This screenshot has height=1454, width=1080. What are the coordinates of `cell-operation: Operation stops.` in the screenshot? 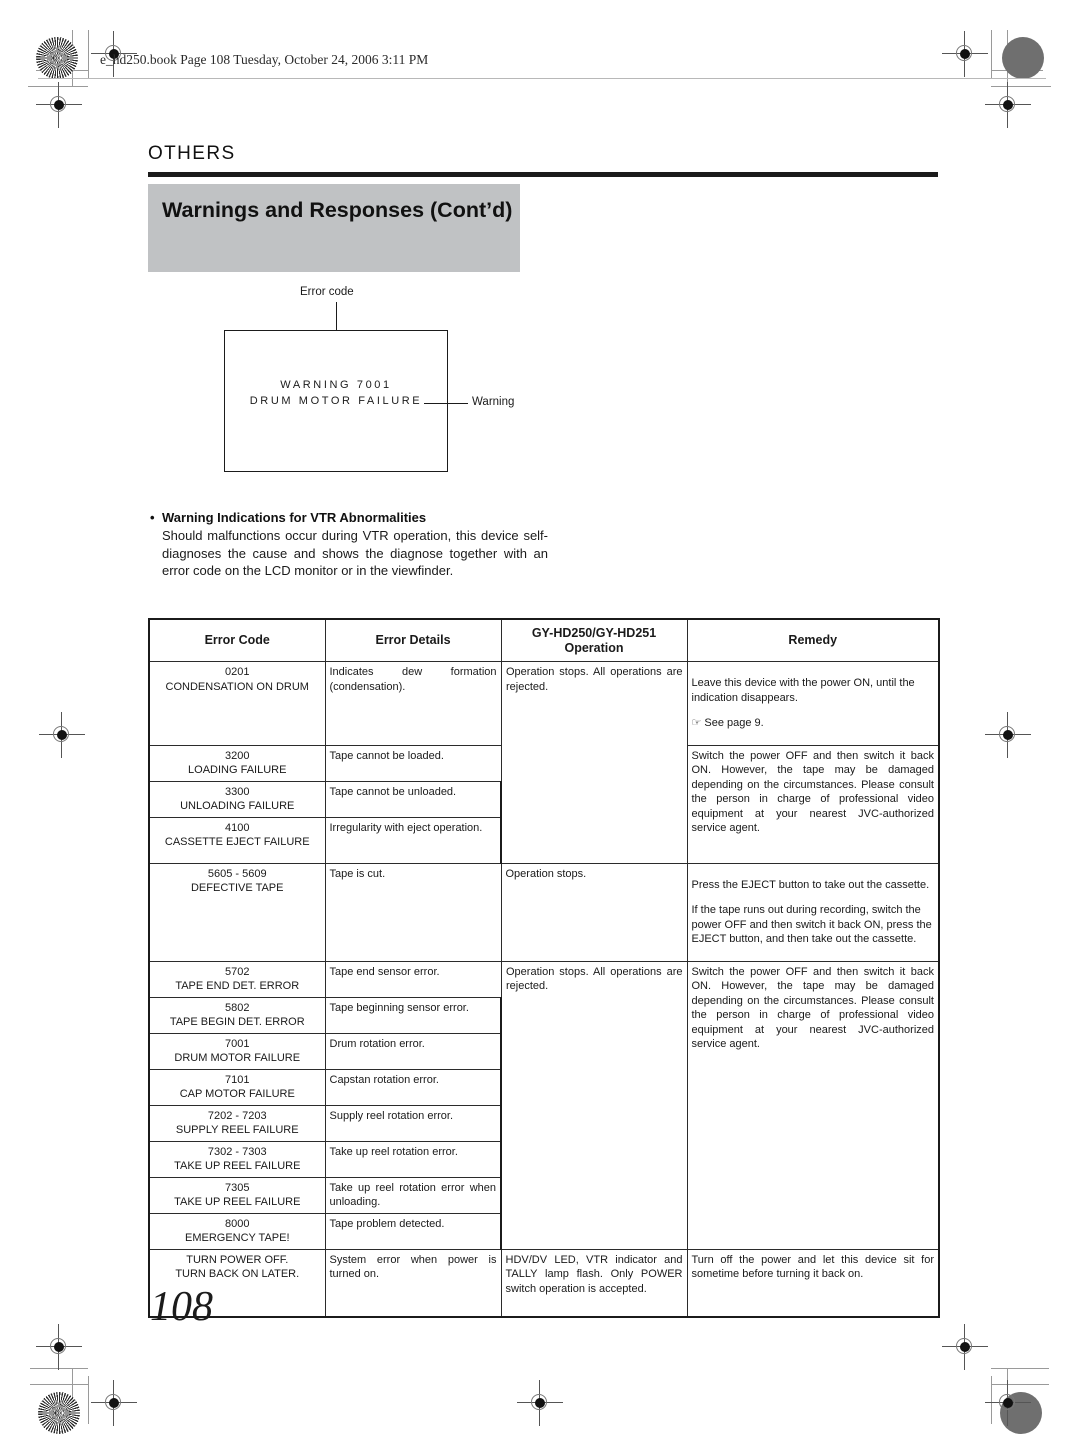 It's located at (594, 912).